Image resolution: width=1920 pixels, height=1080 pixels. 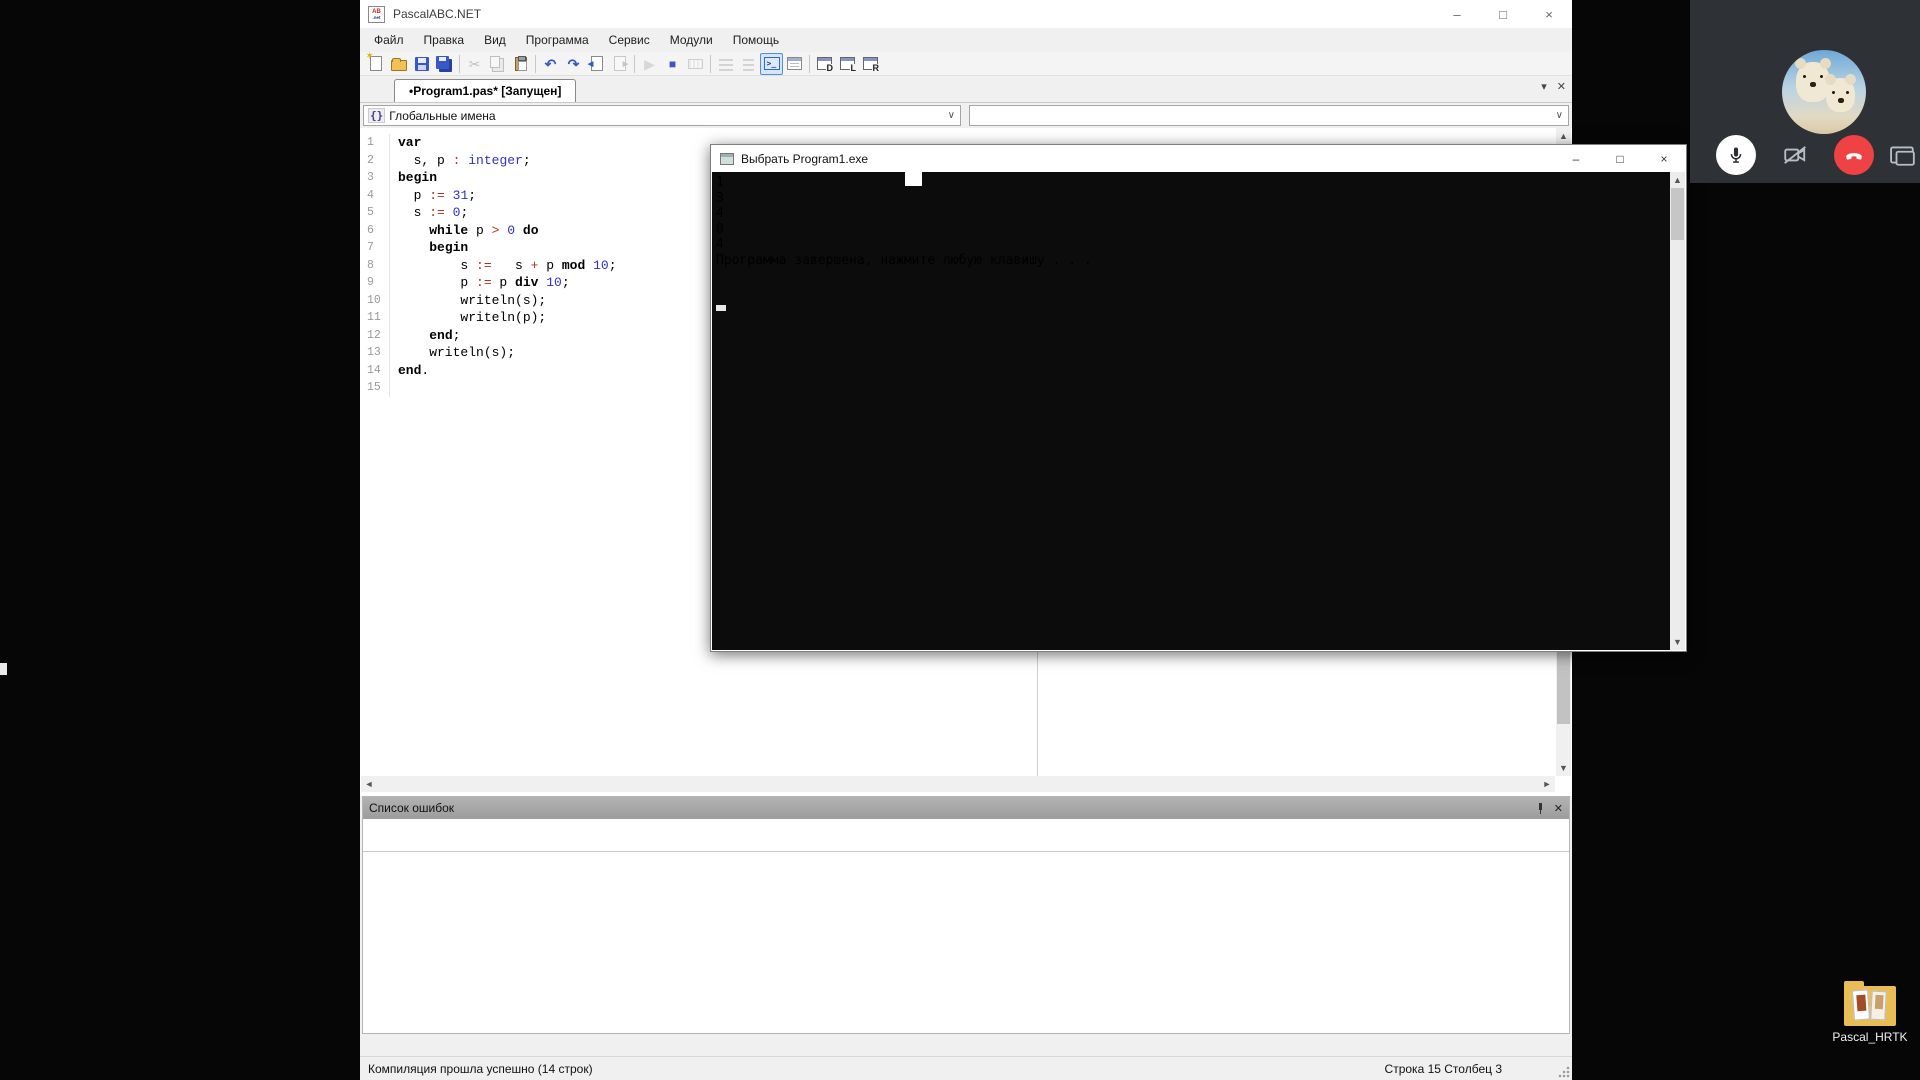 What do you see at coordinates (369, 784) in the screenshot?
I see `scroll-left-icon: ◄` at bounding box center [369, 784].